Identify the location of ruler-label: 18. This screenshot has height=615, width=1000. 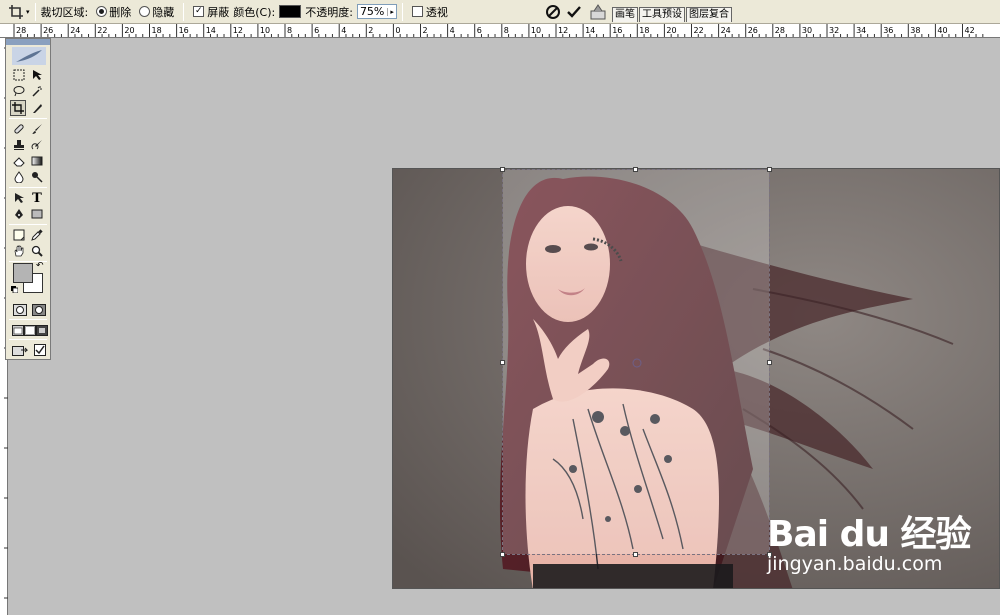
(644, 30).